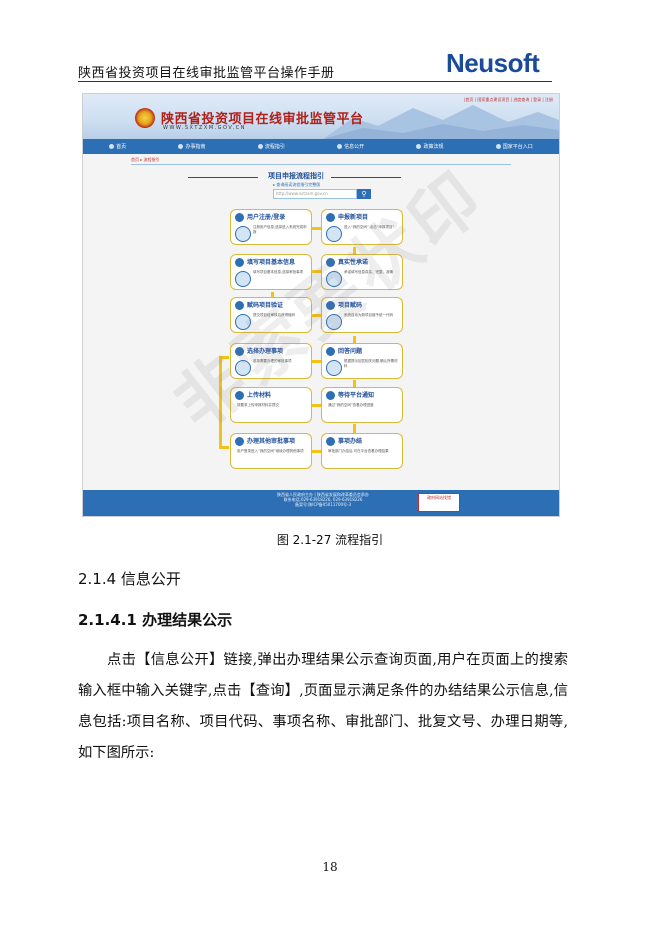 The image size is (660, 934). What do you see at coordinates (330, 540) in the screenshot?
I see `figure-caption: 图 2.1-27 流程指引` at bounding box center [330, 540].